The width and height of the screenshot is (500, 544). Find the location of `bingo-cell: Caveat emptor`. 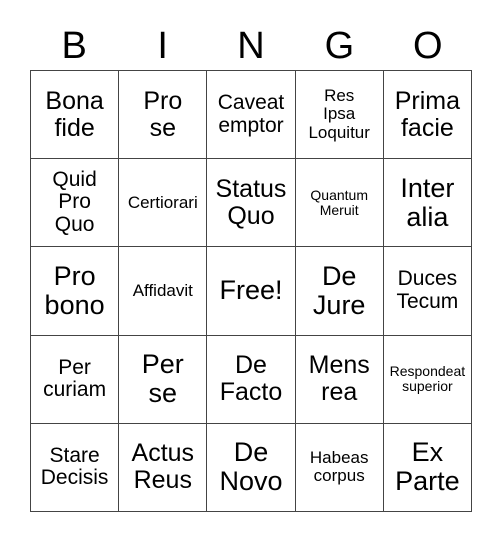

bingo-cell: Caveat emptor is located at coordinates (251, 115).